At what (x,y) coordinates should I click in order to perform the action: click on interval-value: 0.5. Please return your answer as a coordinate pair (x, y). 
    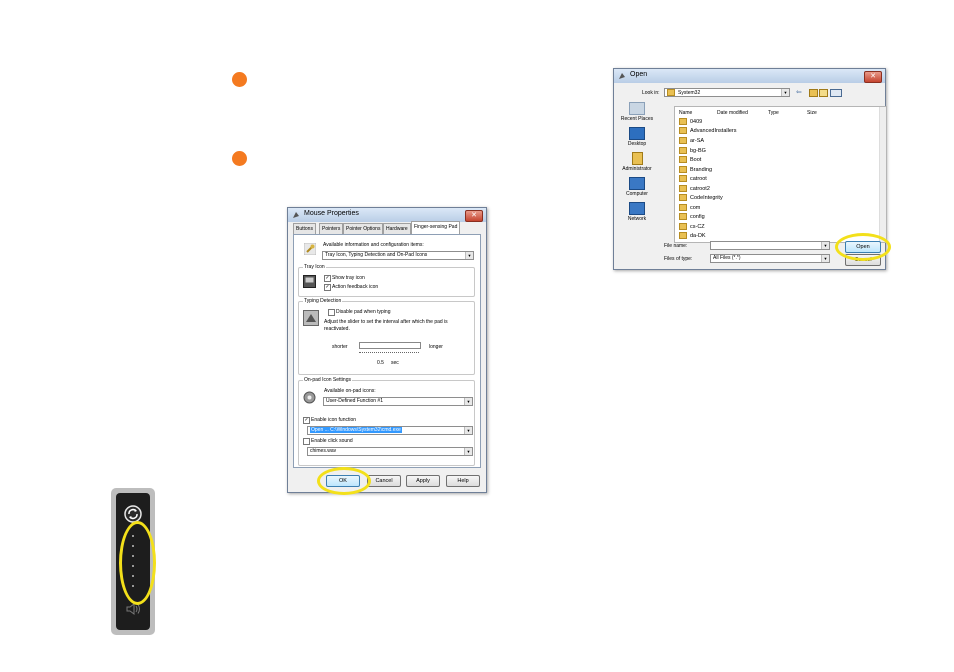
    Looking at the image, I should click on (380, 363).